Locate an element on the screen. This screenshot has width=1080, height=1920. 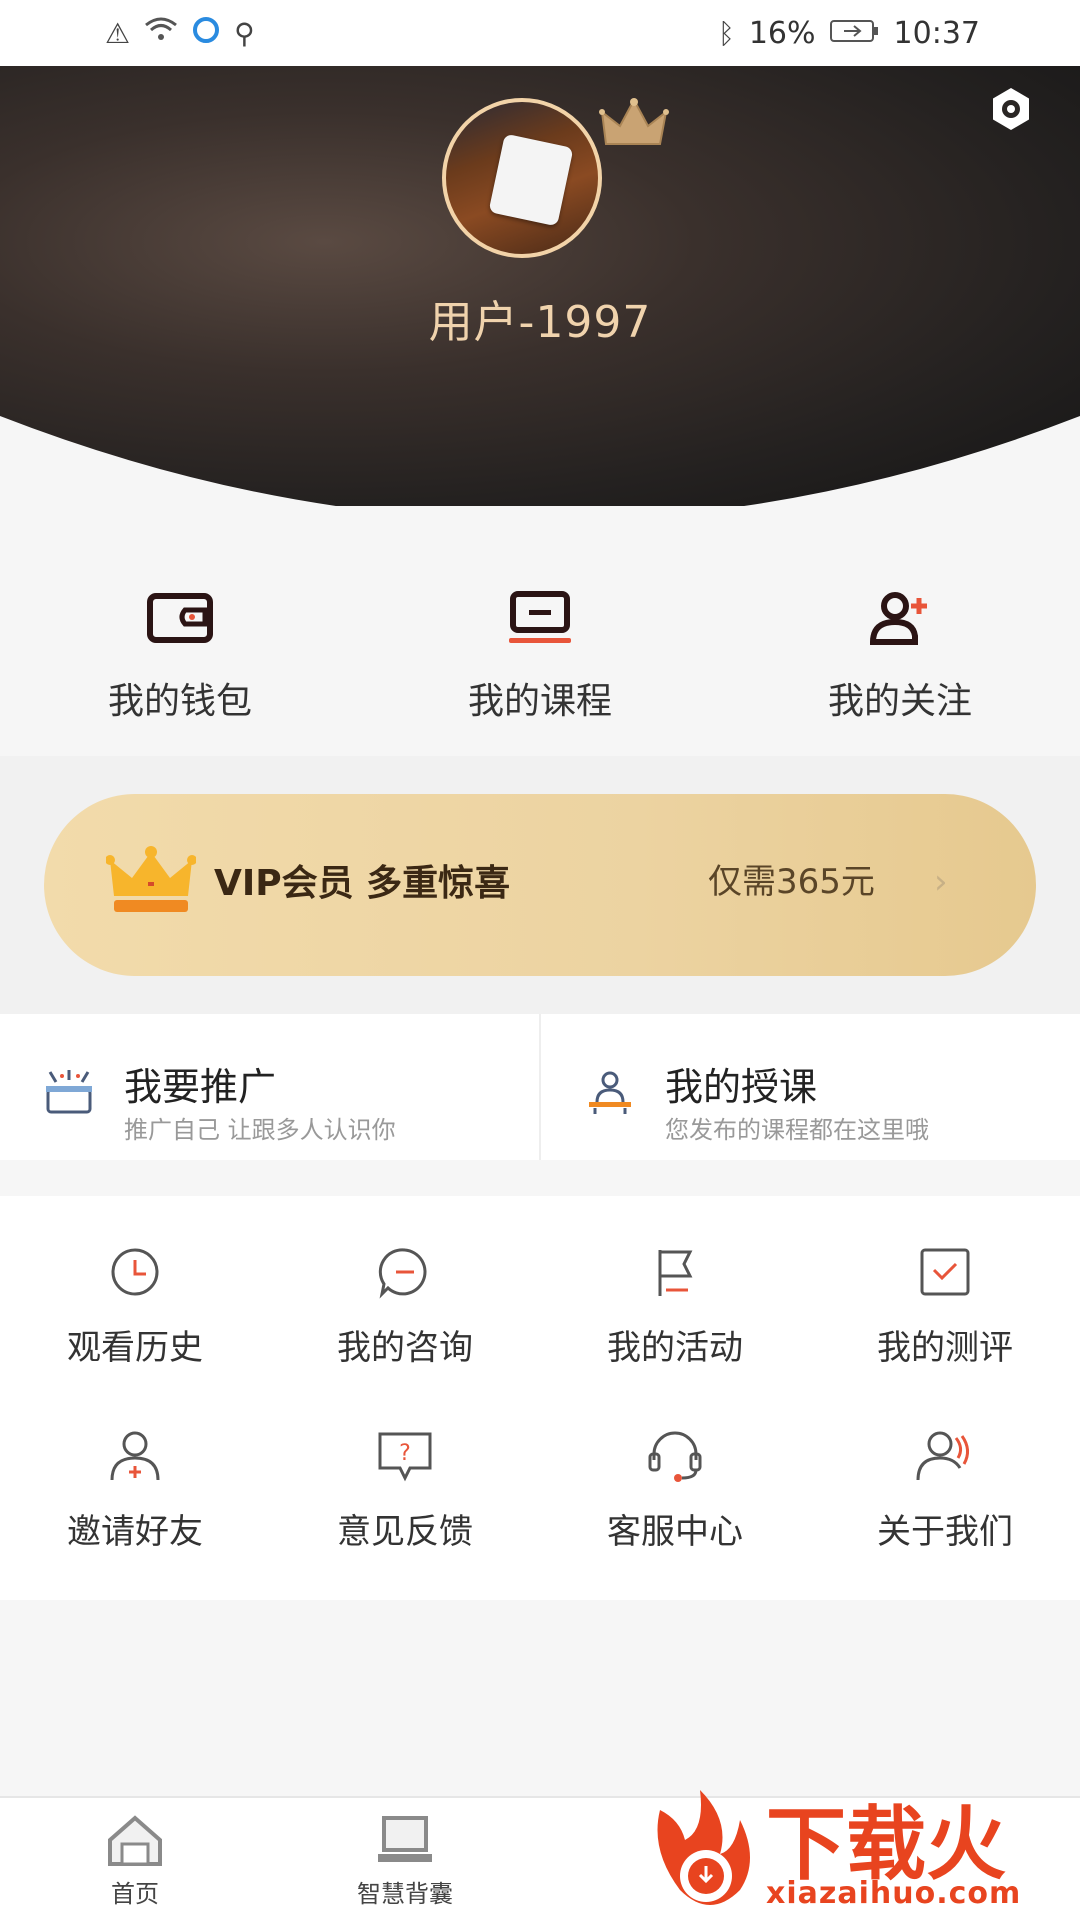
nav-label: 首页 is located at coordinates (135, 1894).